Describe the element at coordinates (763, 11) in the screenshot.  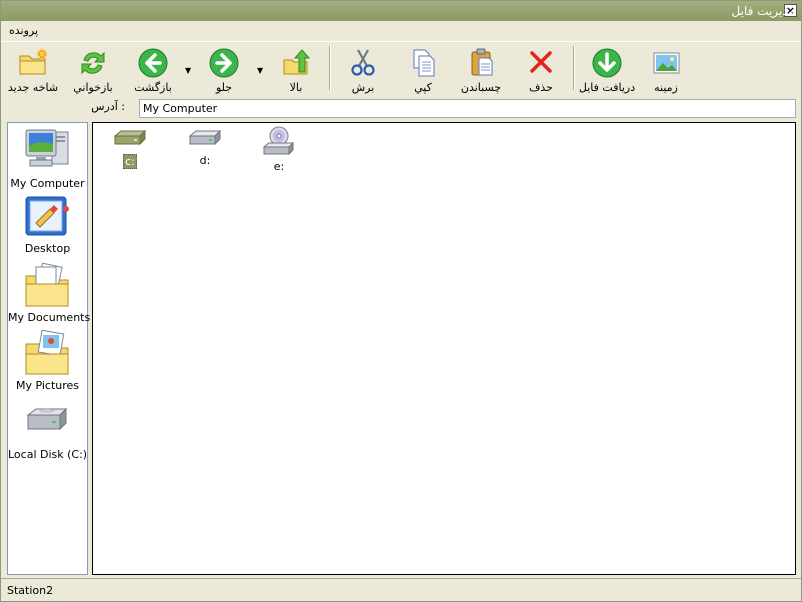
I see `window-title: مديريت فايل` at that location.